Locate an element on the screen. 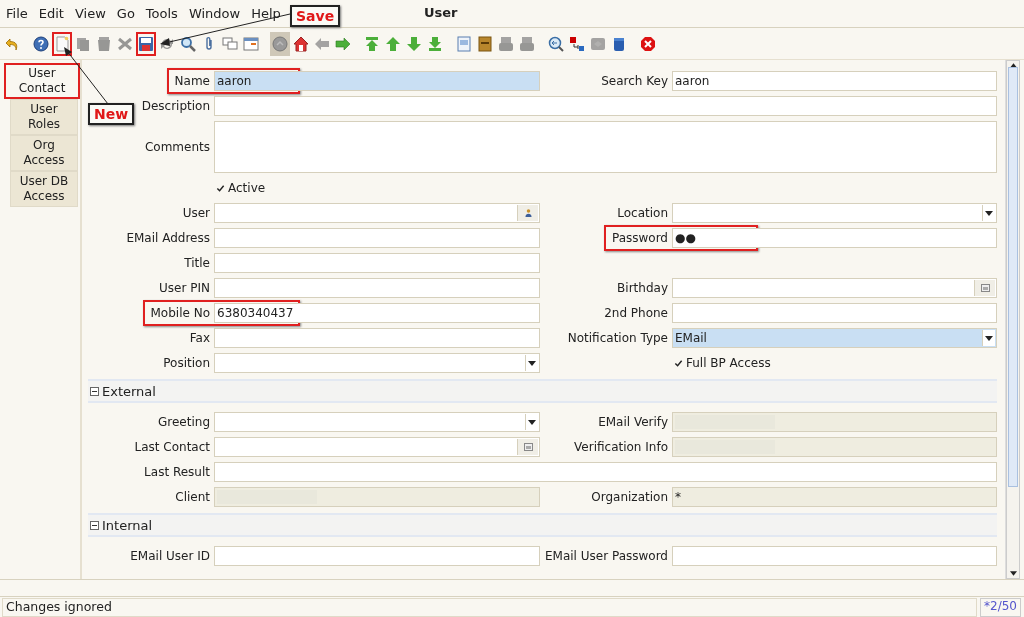  field-label: Organization is located at coordinates (629, 497).